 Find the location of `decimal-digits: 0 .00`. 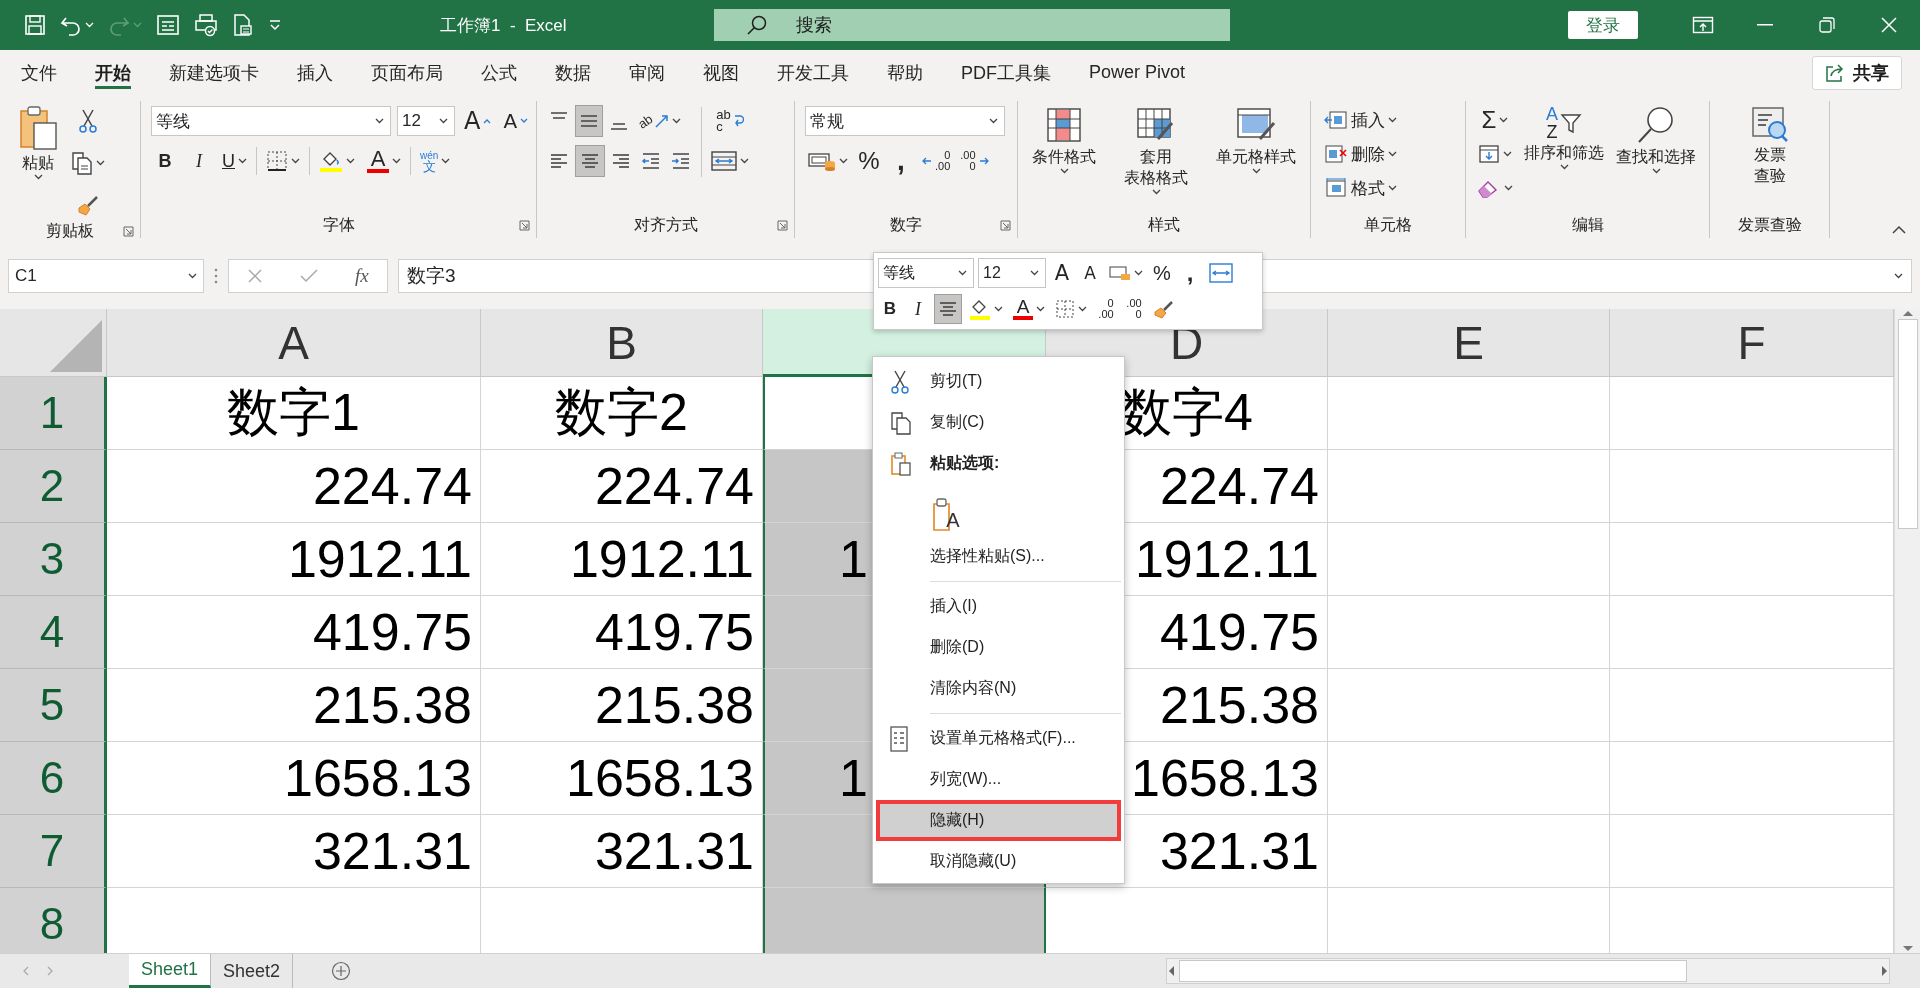

decimal-digits: 0 .00 is located at coordinates (943, 161).